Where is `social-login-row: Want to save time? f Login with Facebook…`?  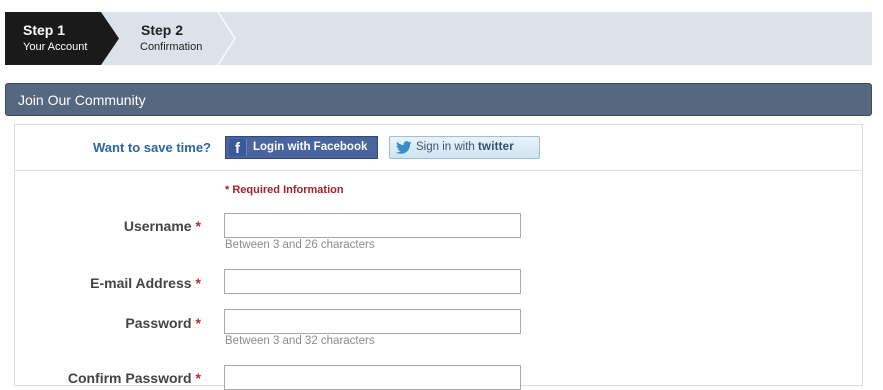
social-login-row: Want to save time? f Login with Facebook… is located at coordinates (438, 148).